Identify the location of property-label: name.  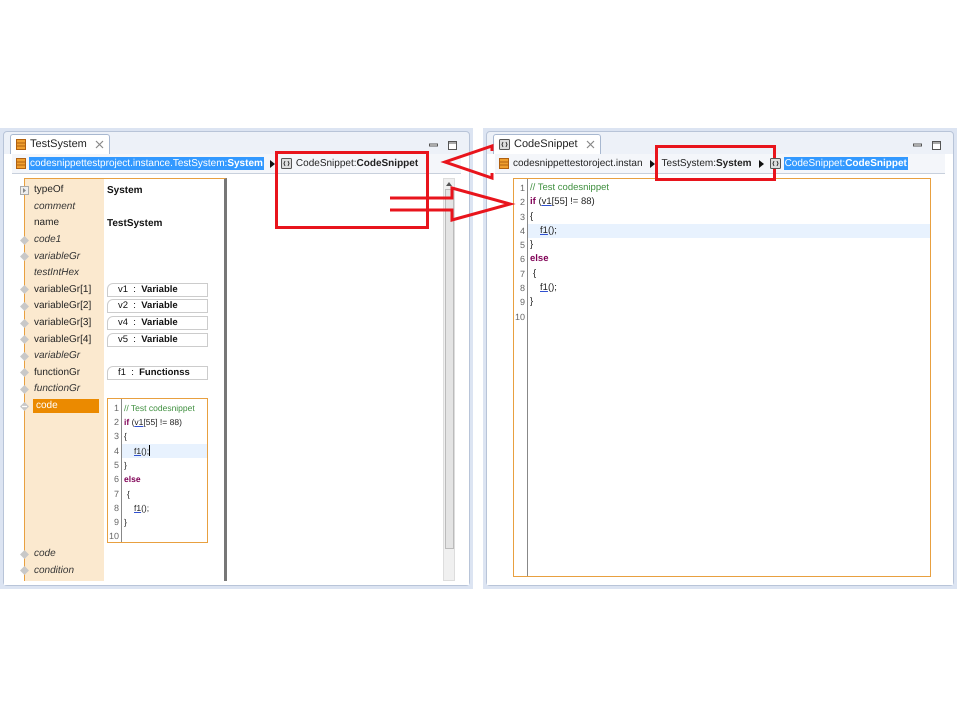
(46, 223).